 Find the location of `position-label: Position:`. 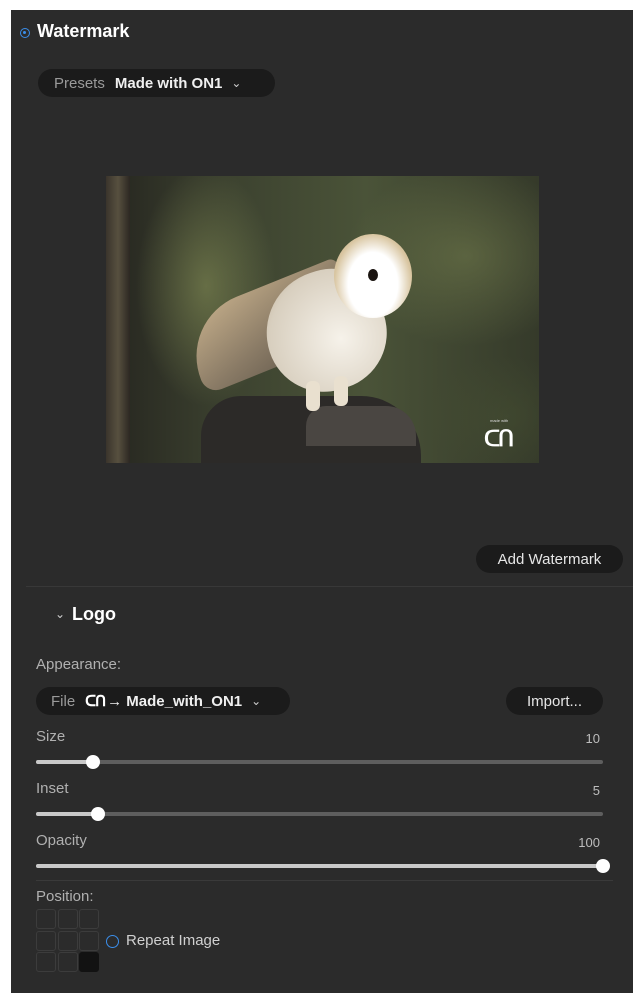

position-label: Position: is located at coordinates (65, 896).